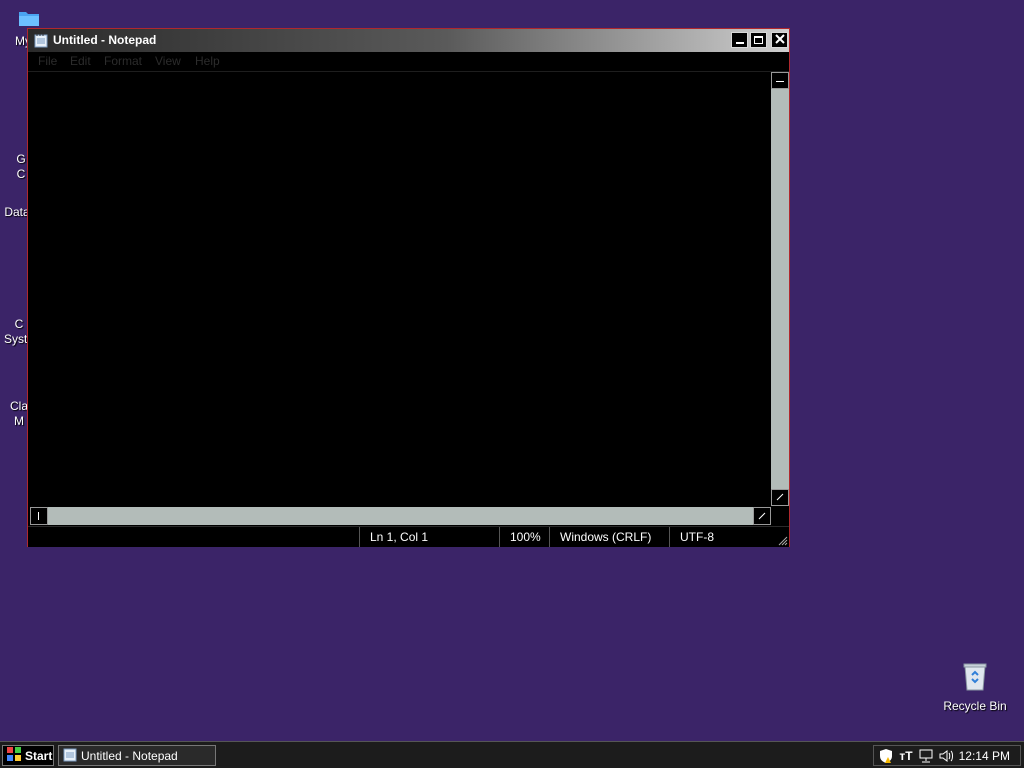 This screenshot has height=768, width=1024. I want to click on scroll-left-button, so click(39, 516).